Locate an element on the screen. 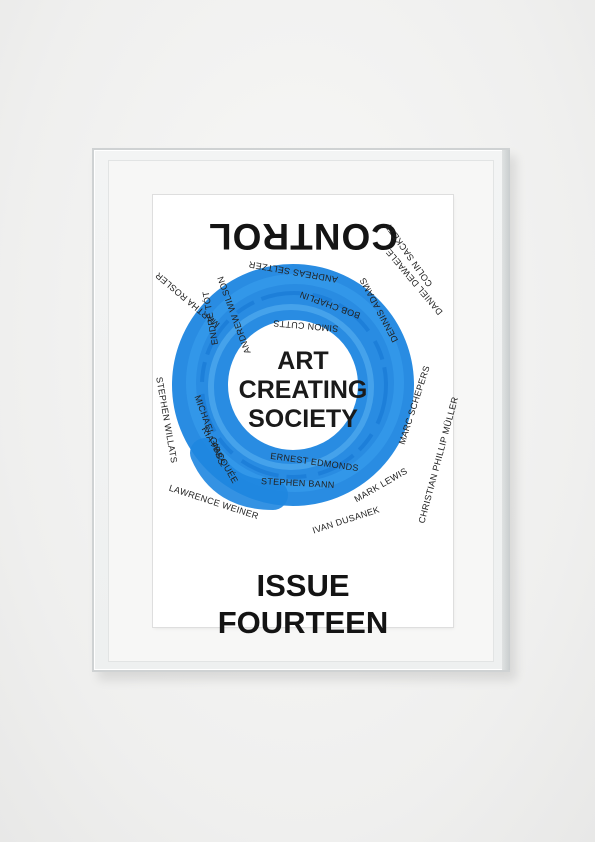  title-line-2: CREATING is located at coordinates (303, 390).